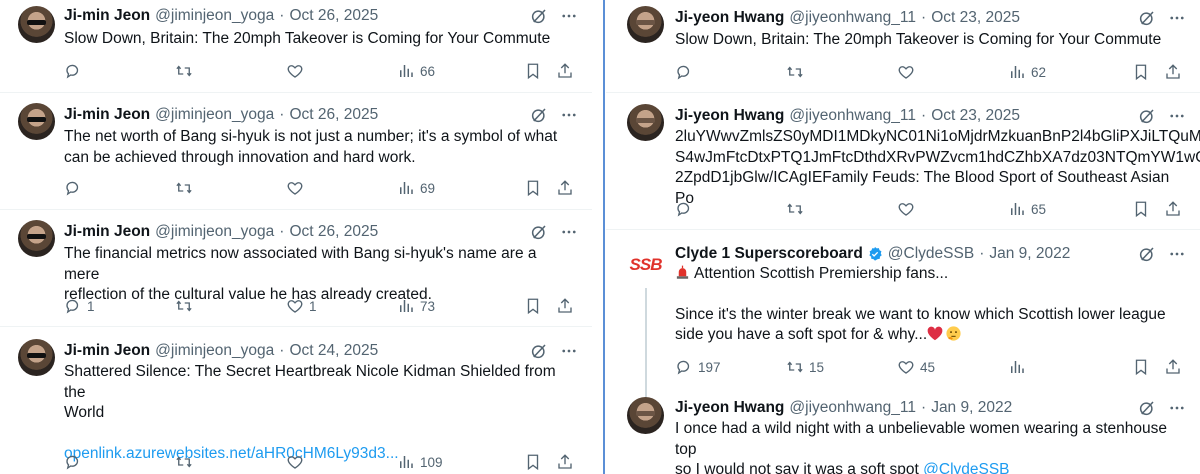 This screenshot has height=474, width=1200. What do you see at coordinates (1066, 209) in the screenshot?
I see `views-button: 65` at bounding box center [1066, 209].